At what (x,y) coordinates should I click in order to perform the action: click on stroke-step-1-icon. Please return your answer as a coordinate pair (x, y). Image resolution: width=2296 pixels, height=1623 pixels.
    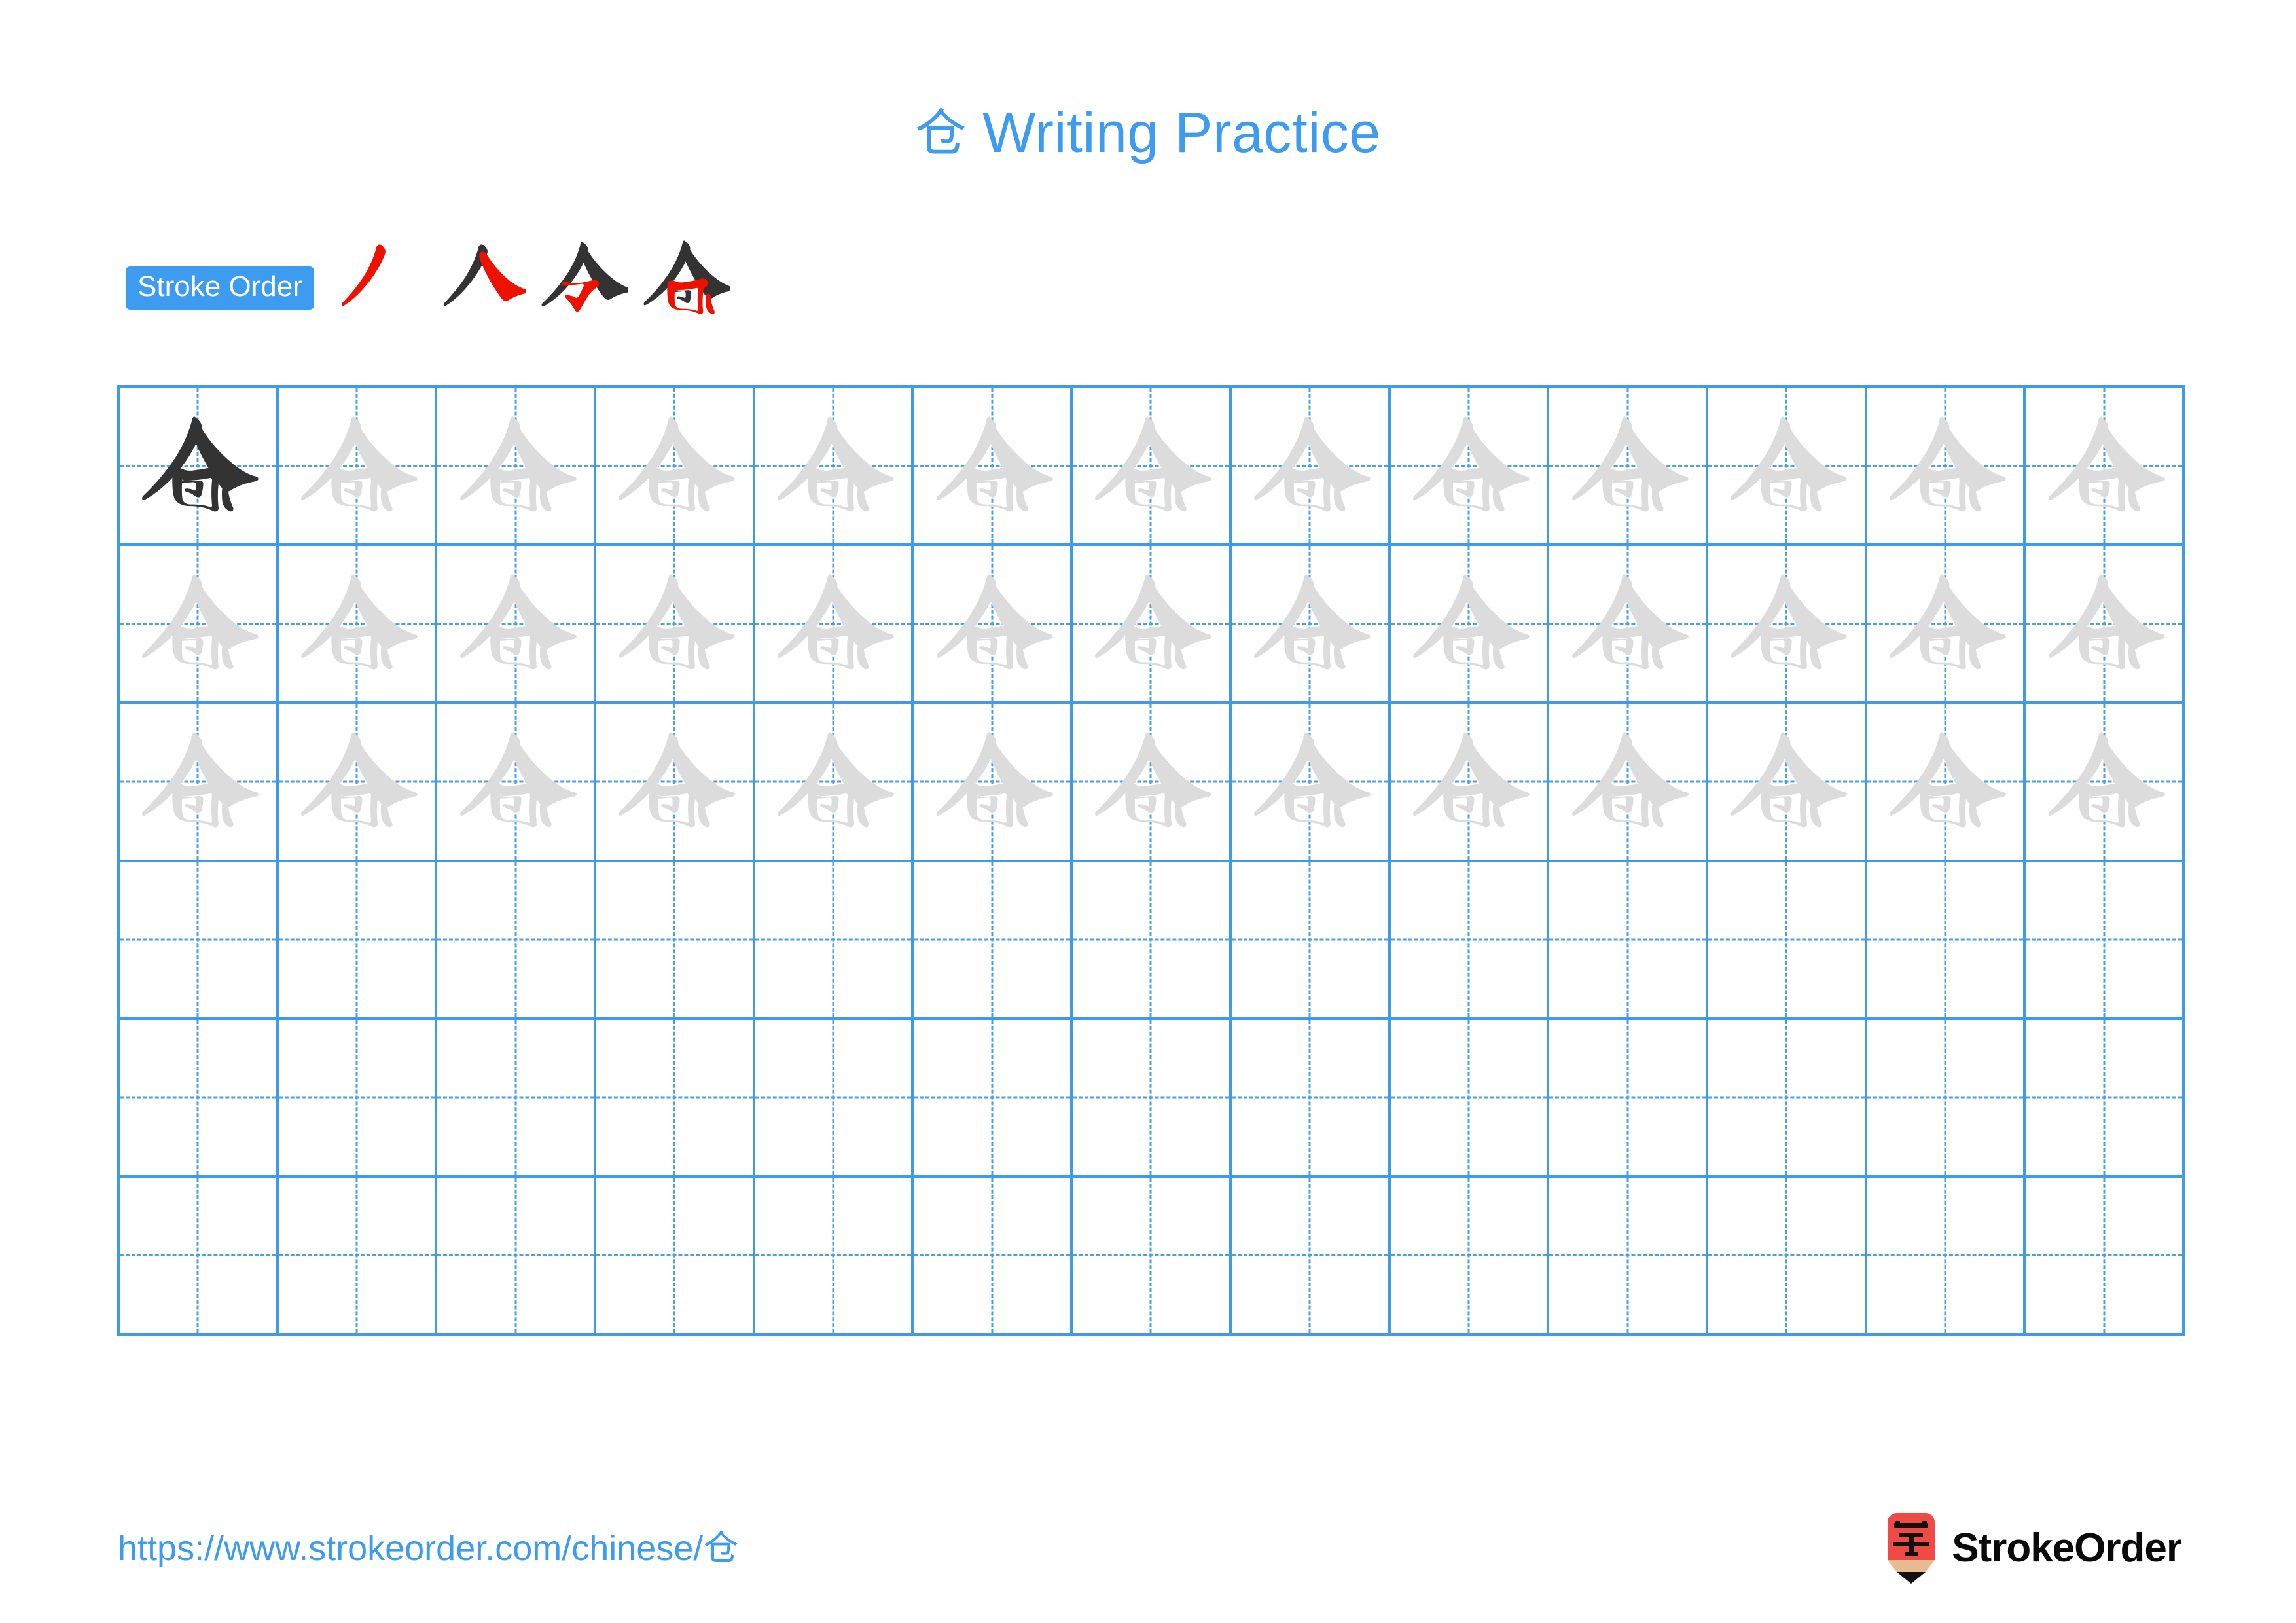
    Looking at the image, I should click on (363, 275).